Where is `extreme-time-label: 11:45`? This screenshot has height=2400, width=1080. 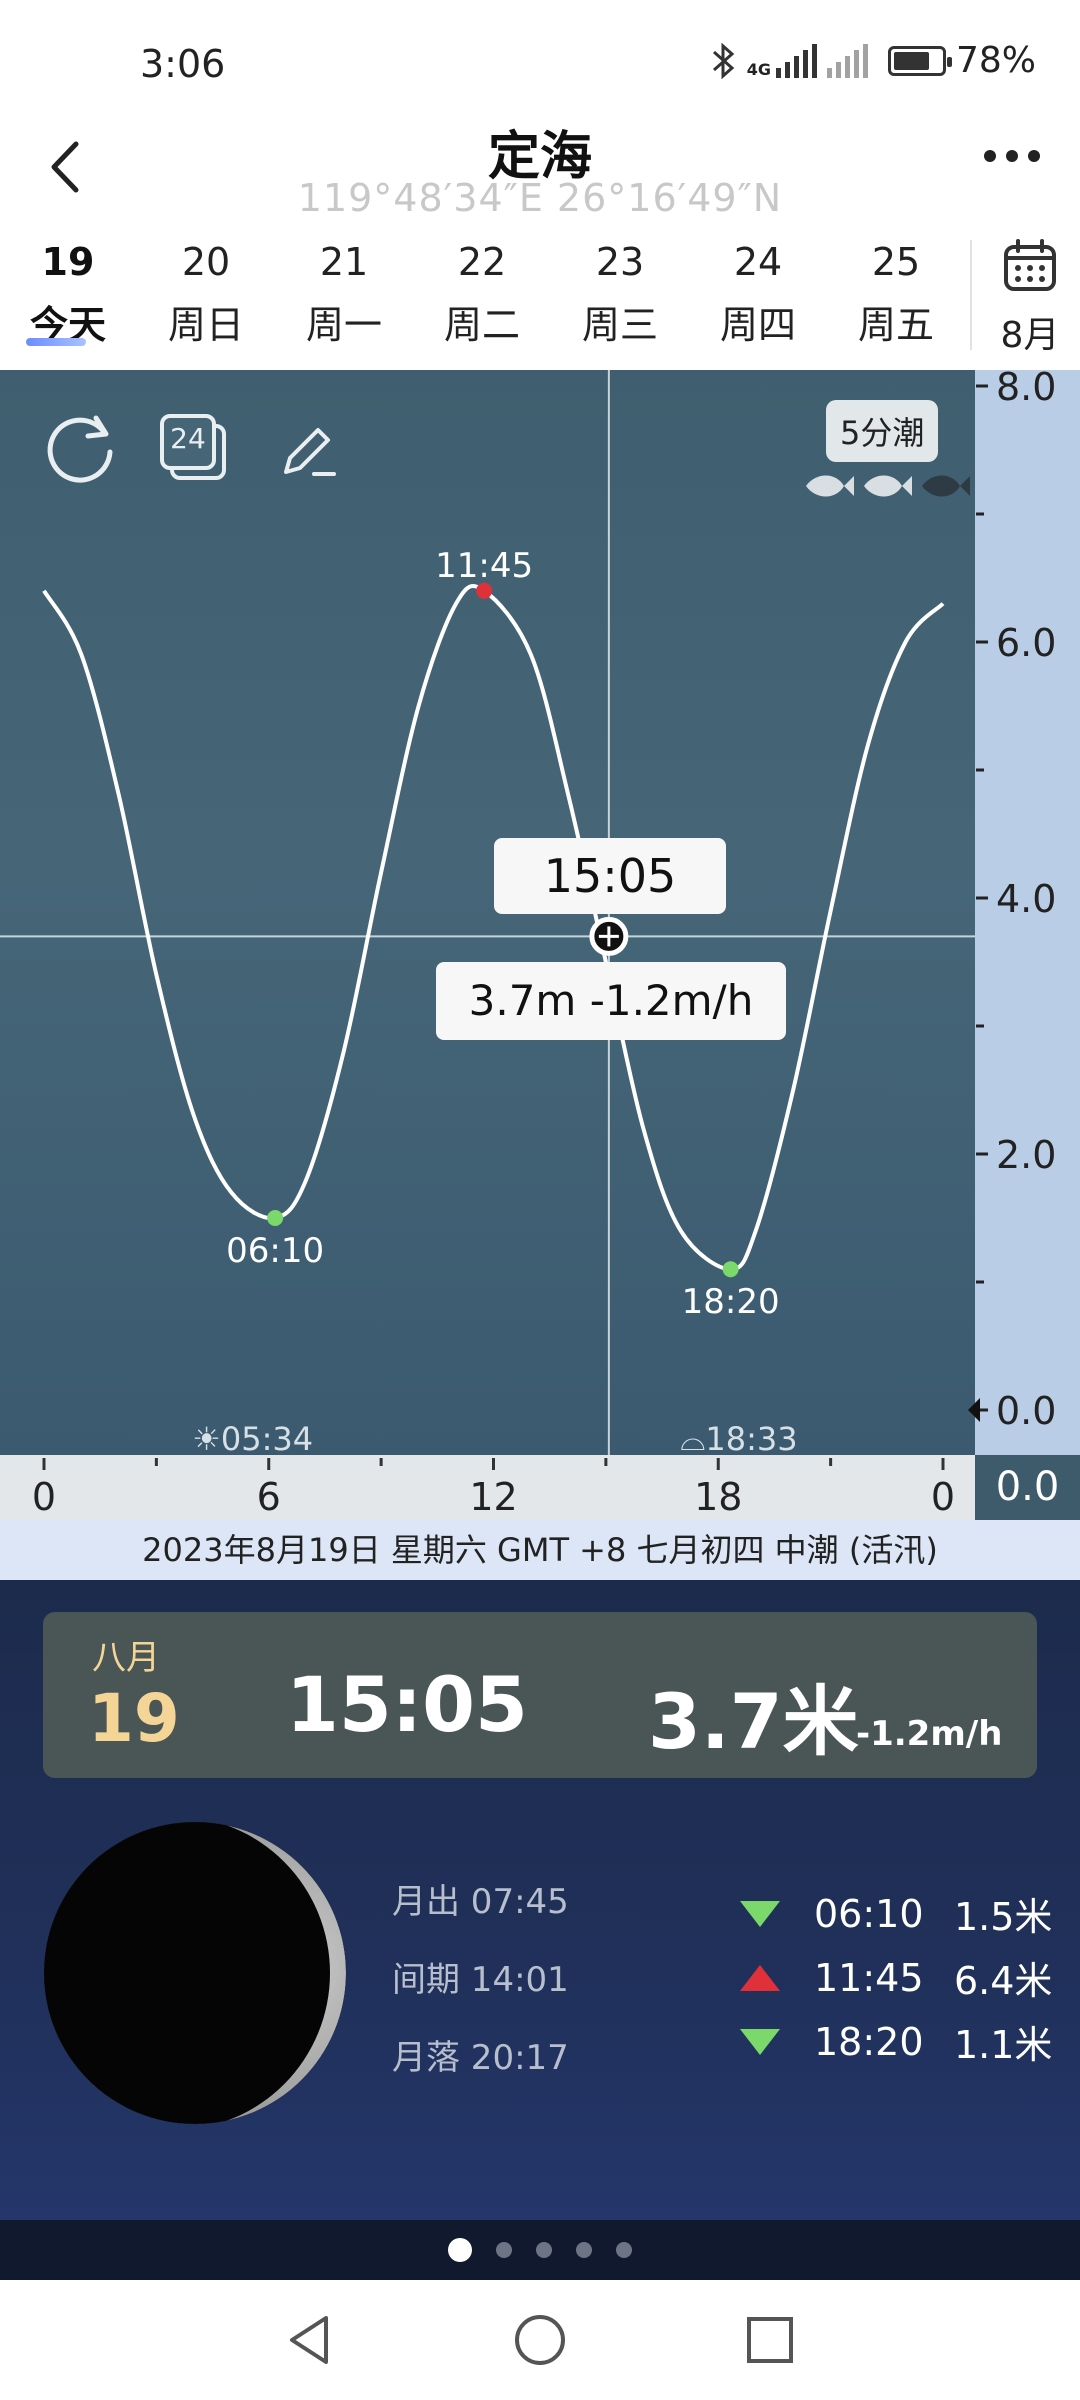 extreme-time-label: 11:45 is located at coordinates (484, 566).